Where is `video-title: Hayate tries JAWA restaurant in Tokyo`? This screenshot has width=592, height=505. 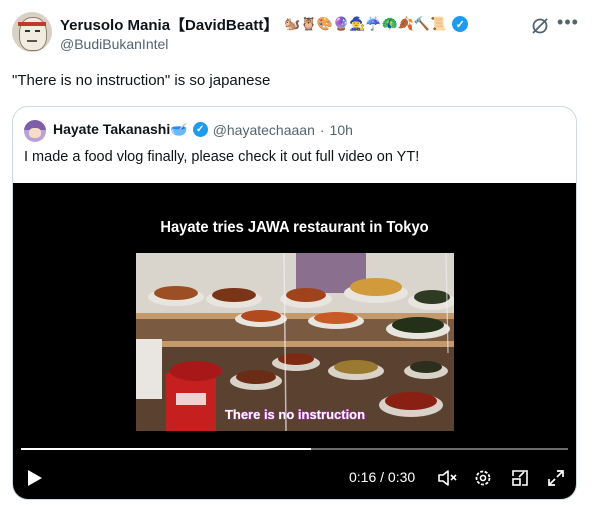
video-title: Hayate tries JAWA restaurant in Tokyo is located at coordinates (294, 227).